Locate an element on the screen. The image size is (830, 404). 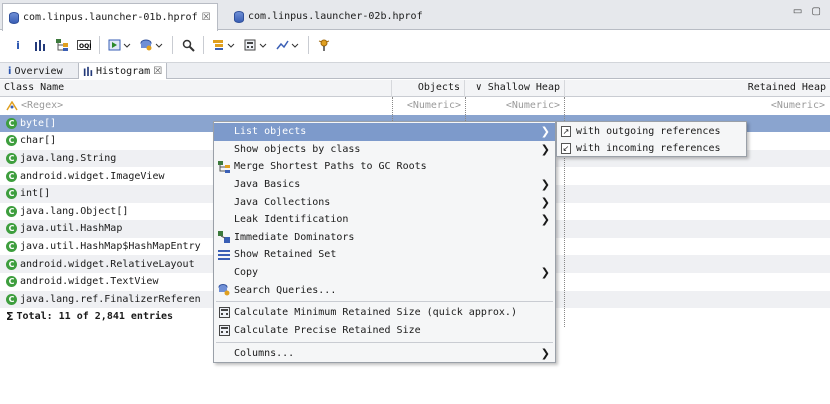
editor-tab-hprof-01b: com.linpus.launcher-01b.hprof ☒ is located at coordinates (110, 17).